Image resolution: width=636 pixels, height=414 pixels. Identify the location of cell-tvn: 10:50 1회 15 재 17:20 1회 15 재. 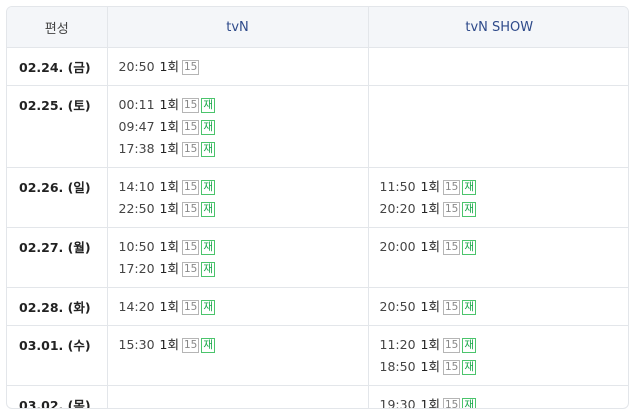
(237, 257).